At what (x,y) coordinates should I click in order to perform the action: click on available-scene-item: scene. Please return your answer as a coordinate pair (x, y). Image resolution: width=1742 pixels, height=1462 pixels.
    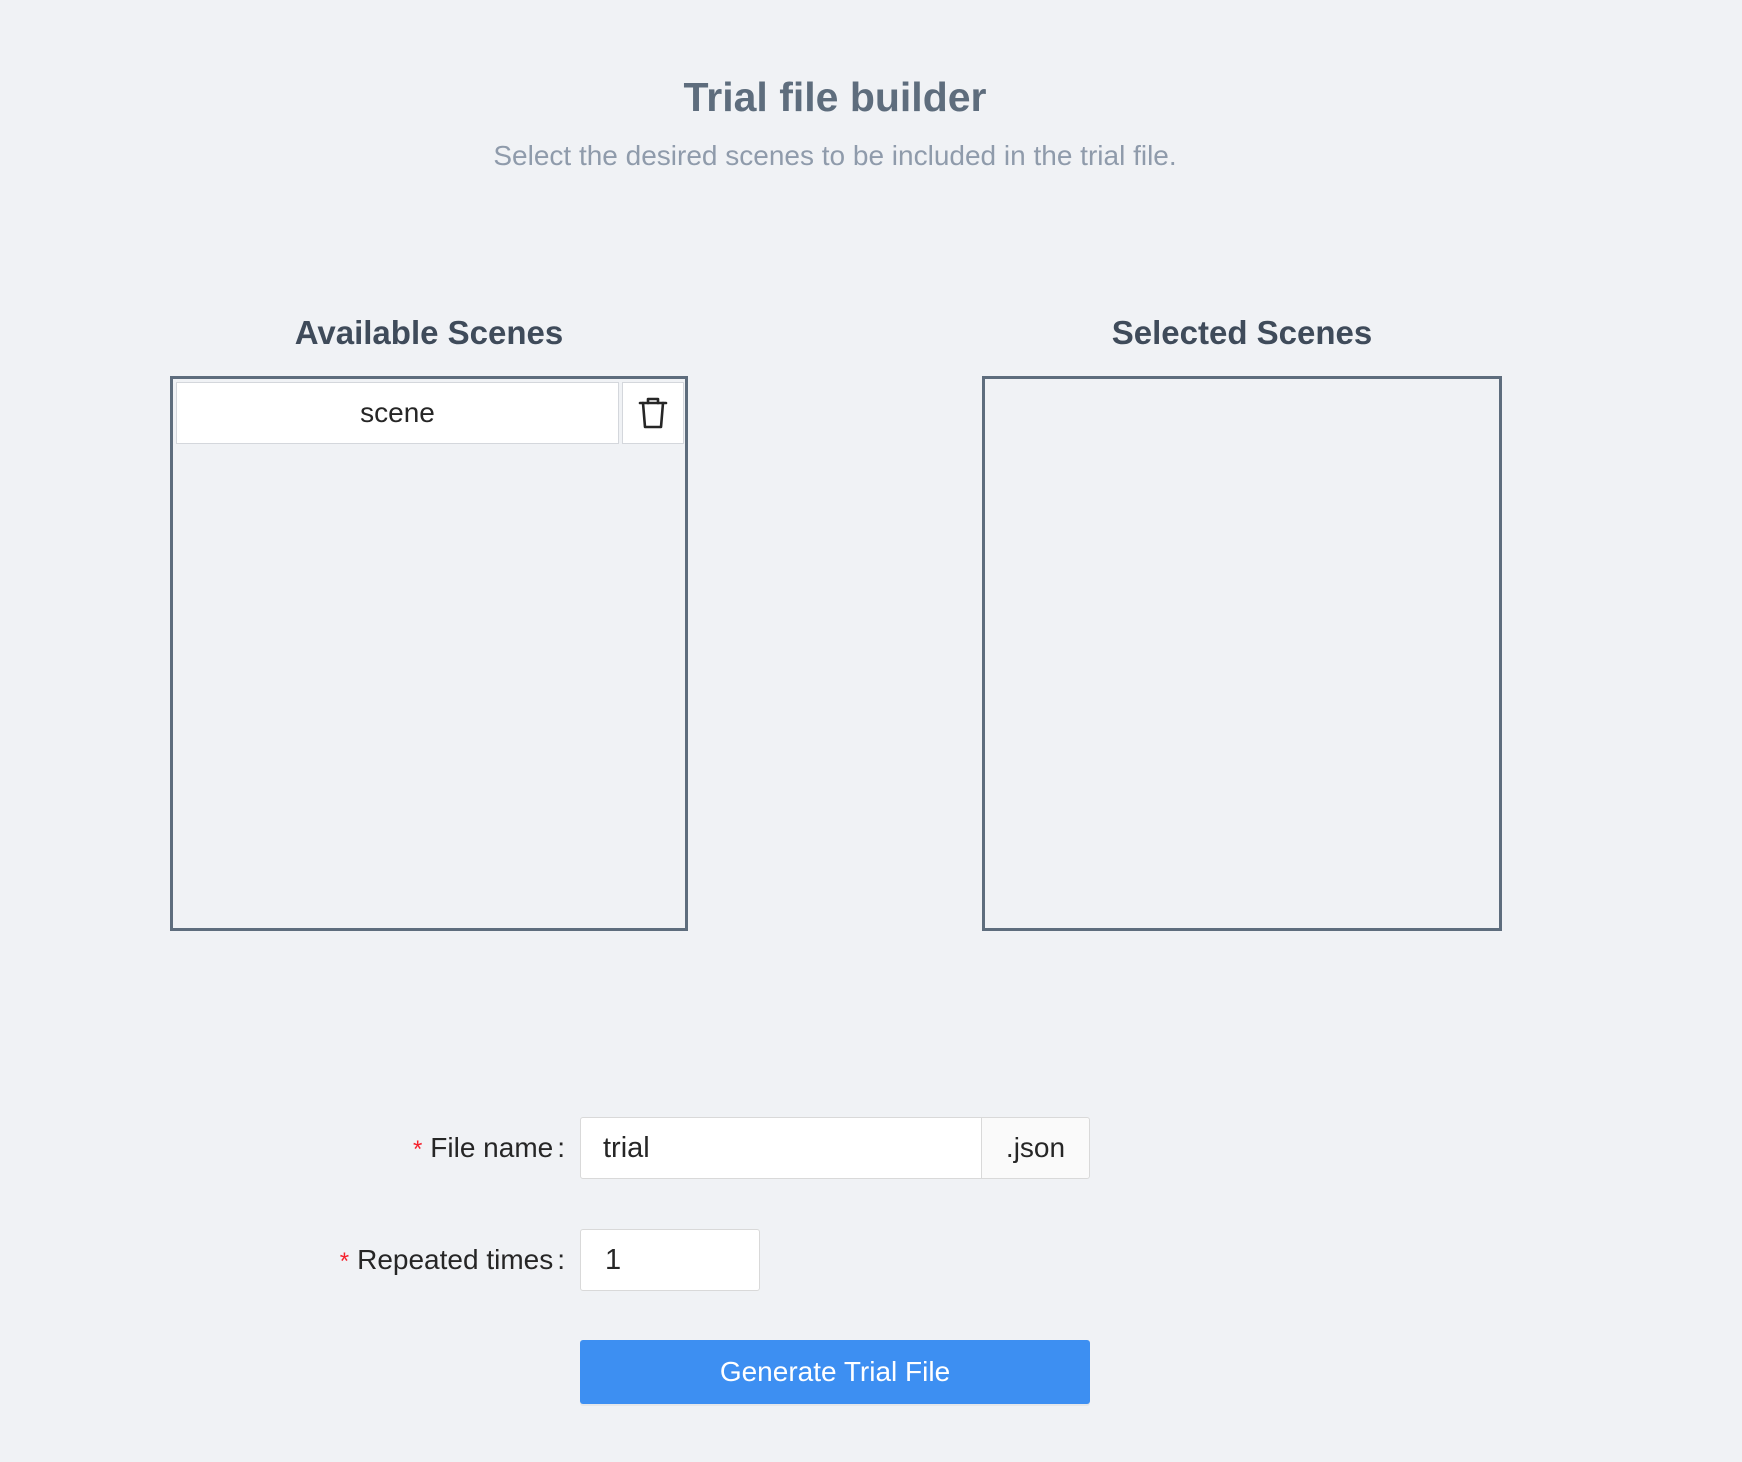
    Looking at the image, I should click on (397, 413).